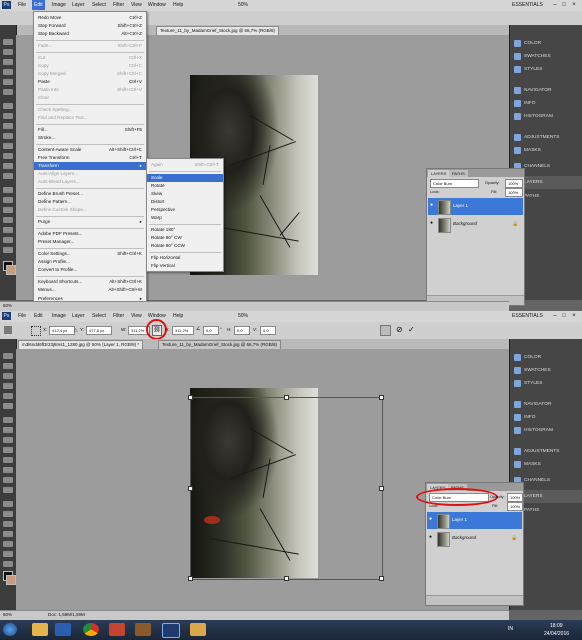 The height and width of the screenshot is (640, 582). Describe the element at coordinates (22, 316) in the screenshot. I see `menu-file: File` at that location.